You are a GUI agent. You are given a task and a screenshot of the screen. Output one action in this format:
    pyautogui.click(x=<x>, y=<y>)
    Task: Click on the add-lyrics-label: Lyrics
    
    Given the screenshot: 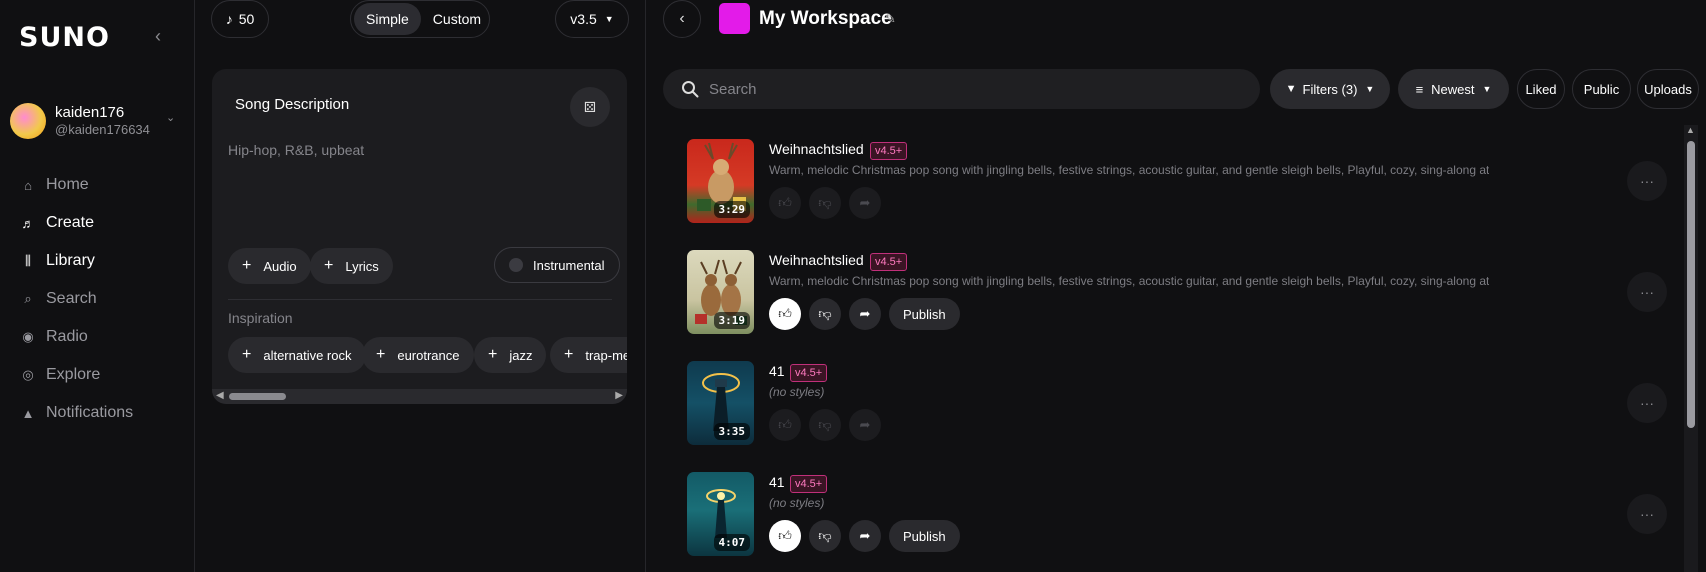 What is the action you would take?
    pyautogui.click(x=362, y=266)
    